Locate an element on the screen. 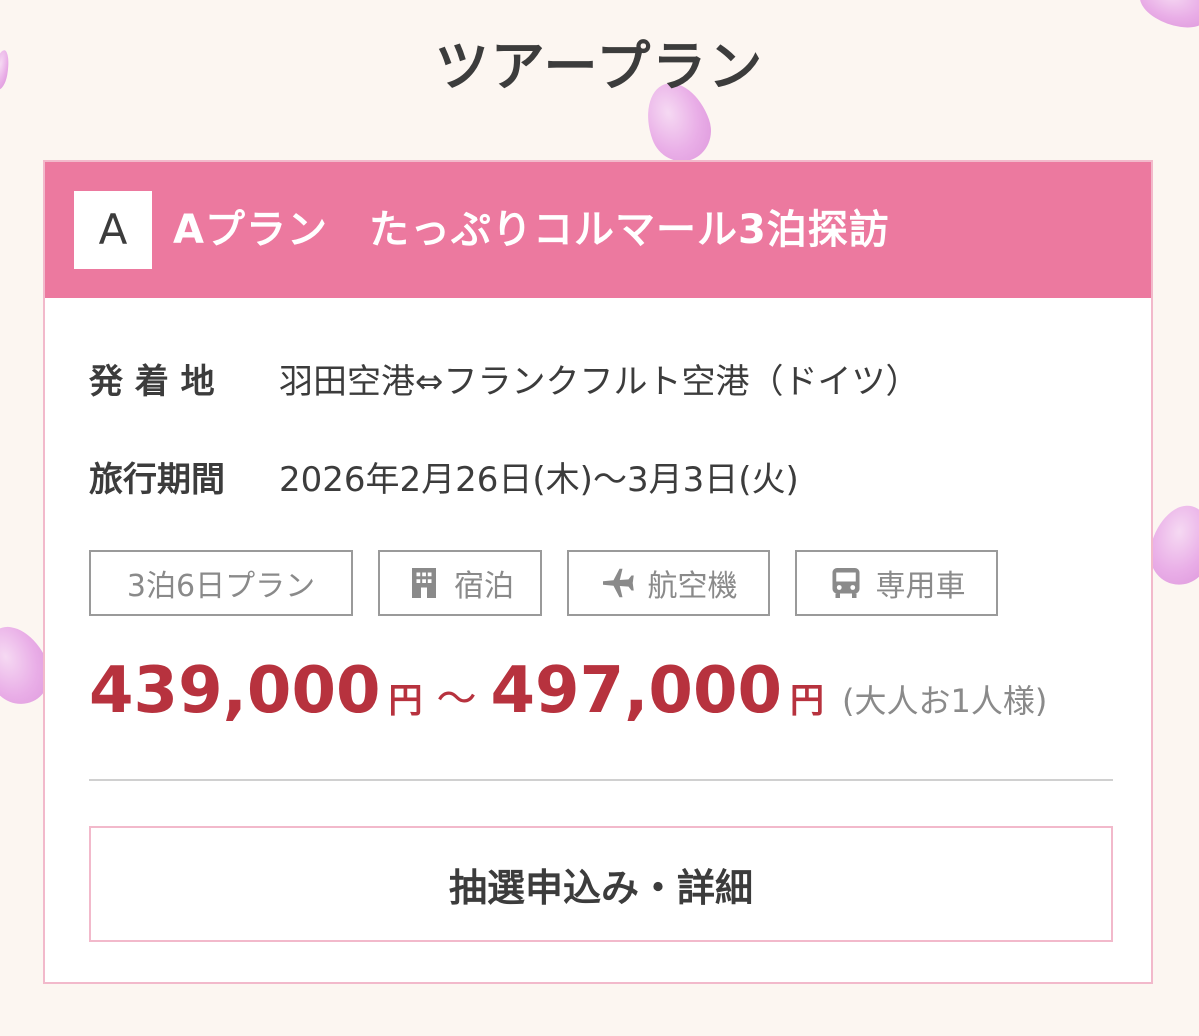 The width and height of the screenshot is (1199, 1036). price-max-unit: 円 is located at coordinates (807, 701).